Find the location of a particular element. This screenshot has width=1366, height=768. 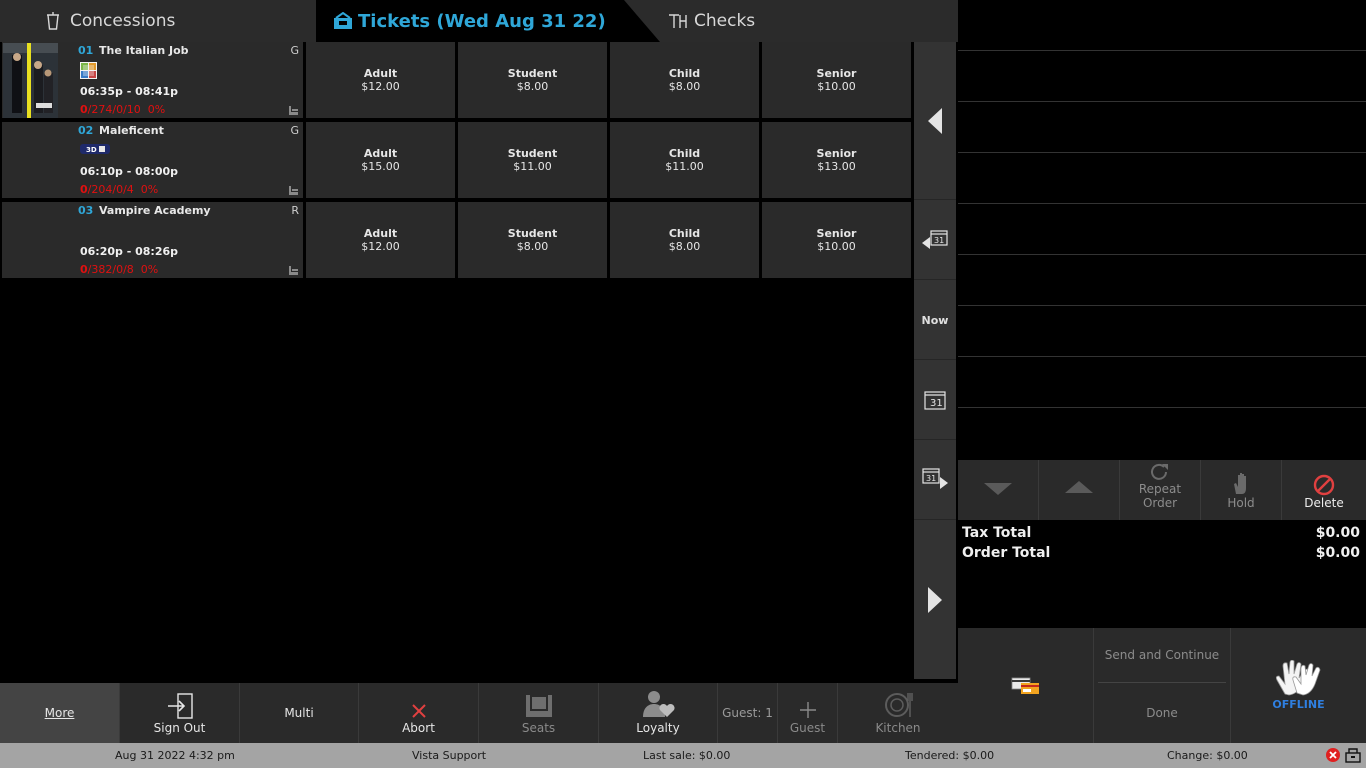

send-and-continue-button: Send and Continue is located at coordinates (1162, 655).